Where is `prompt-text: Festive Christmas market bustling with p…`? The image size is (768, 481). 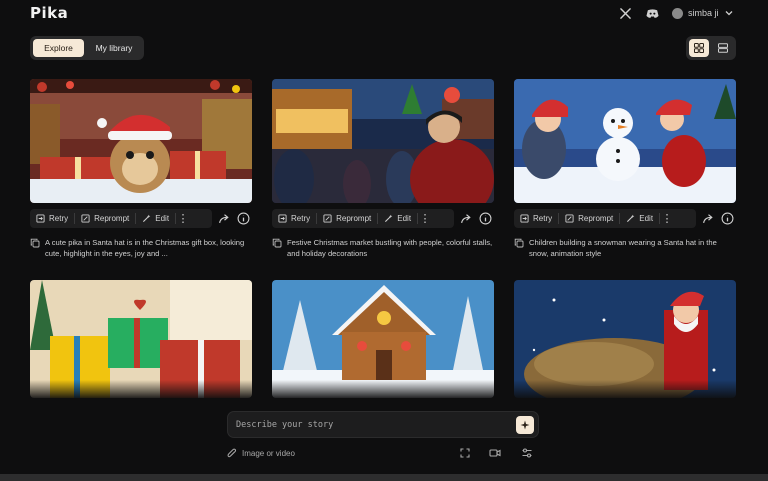
prompt-text: Festive Christmas market bustling with p… is located at coordinates (390, 248).